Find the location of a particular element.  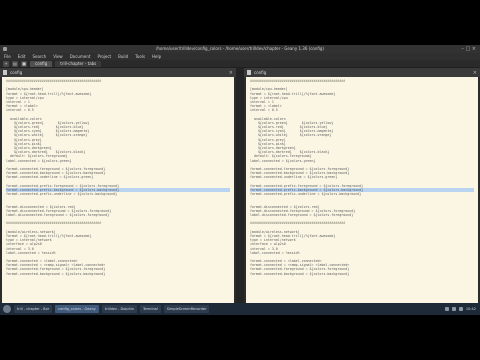

toolbar: + ▤ ■ config trill-chapter - tabs is located at coordinates (240, 64).